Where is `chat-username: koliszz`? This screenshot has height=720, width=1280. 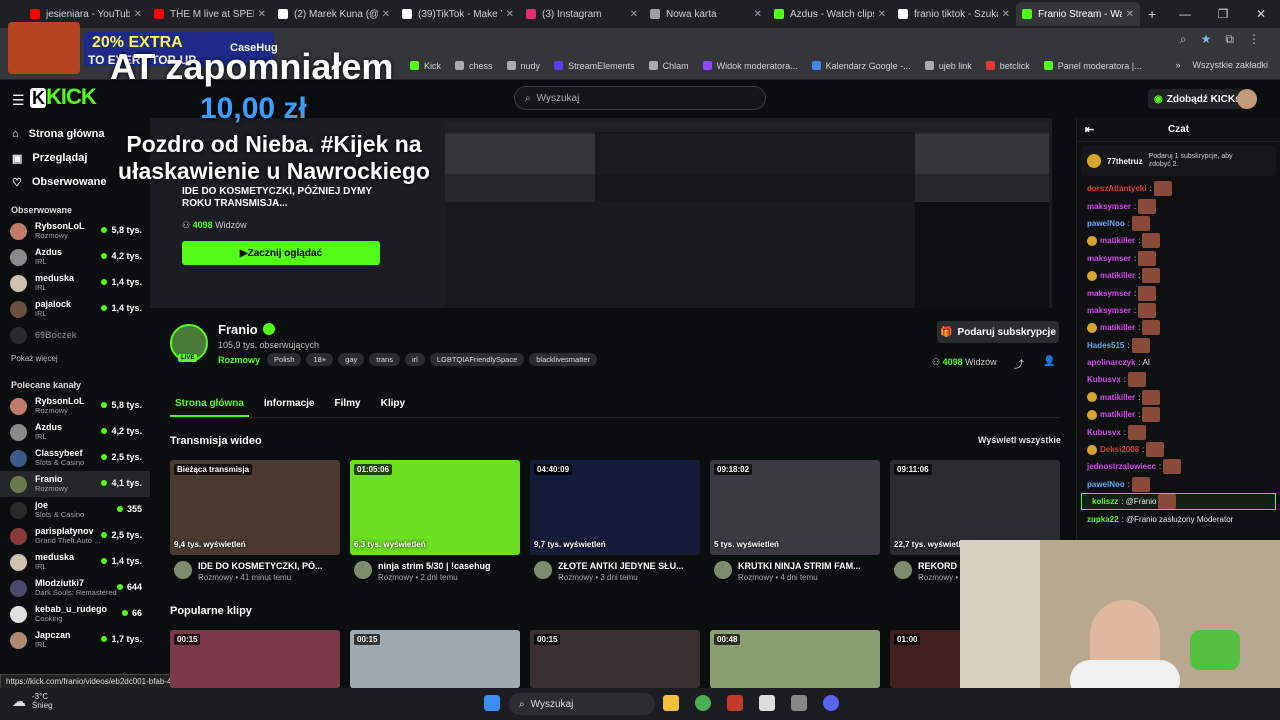
chat-username: koliszz is located at coordinates (1105, 501).